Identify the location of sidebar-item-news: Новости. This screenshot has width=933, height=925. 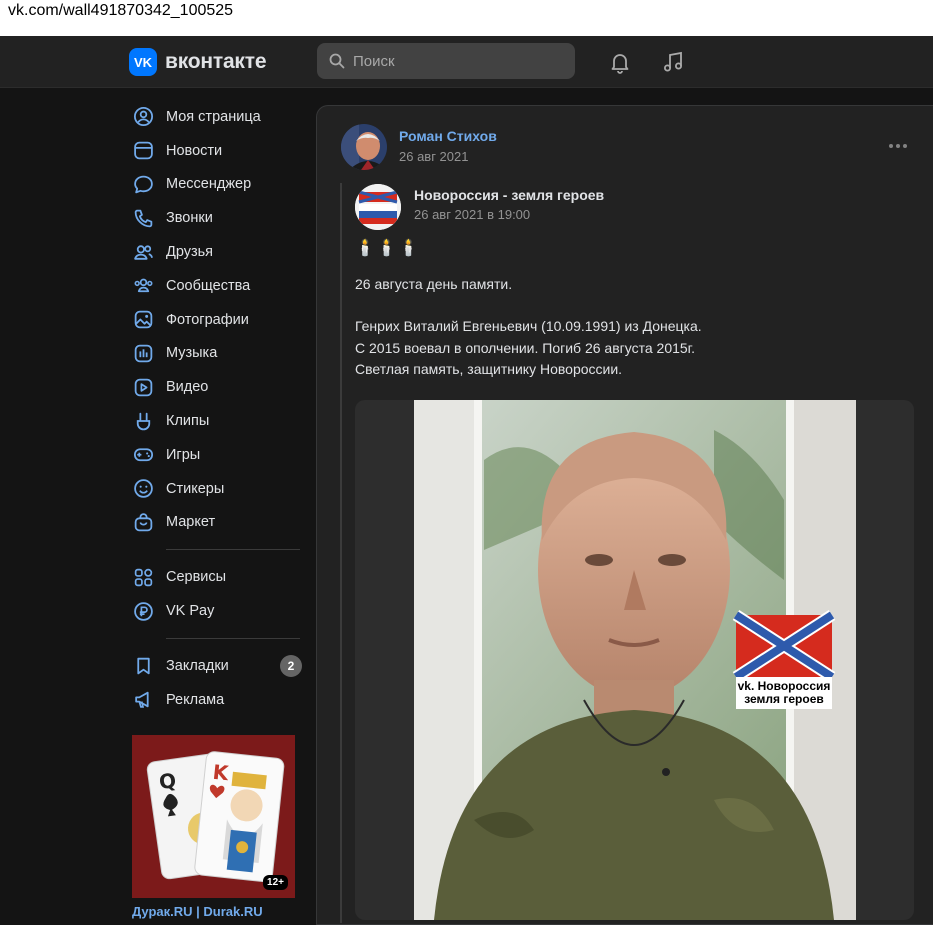
(220, 151).